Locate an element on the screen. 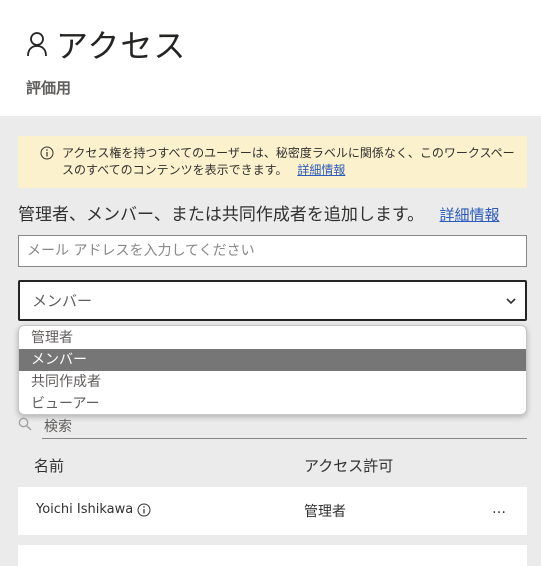  person-icon is located at coordinates (37, 44).